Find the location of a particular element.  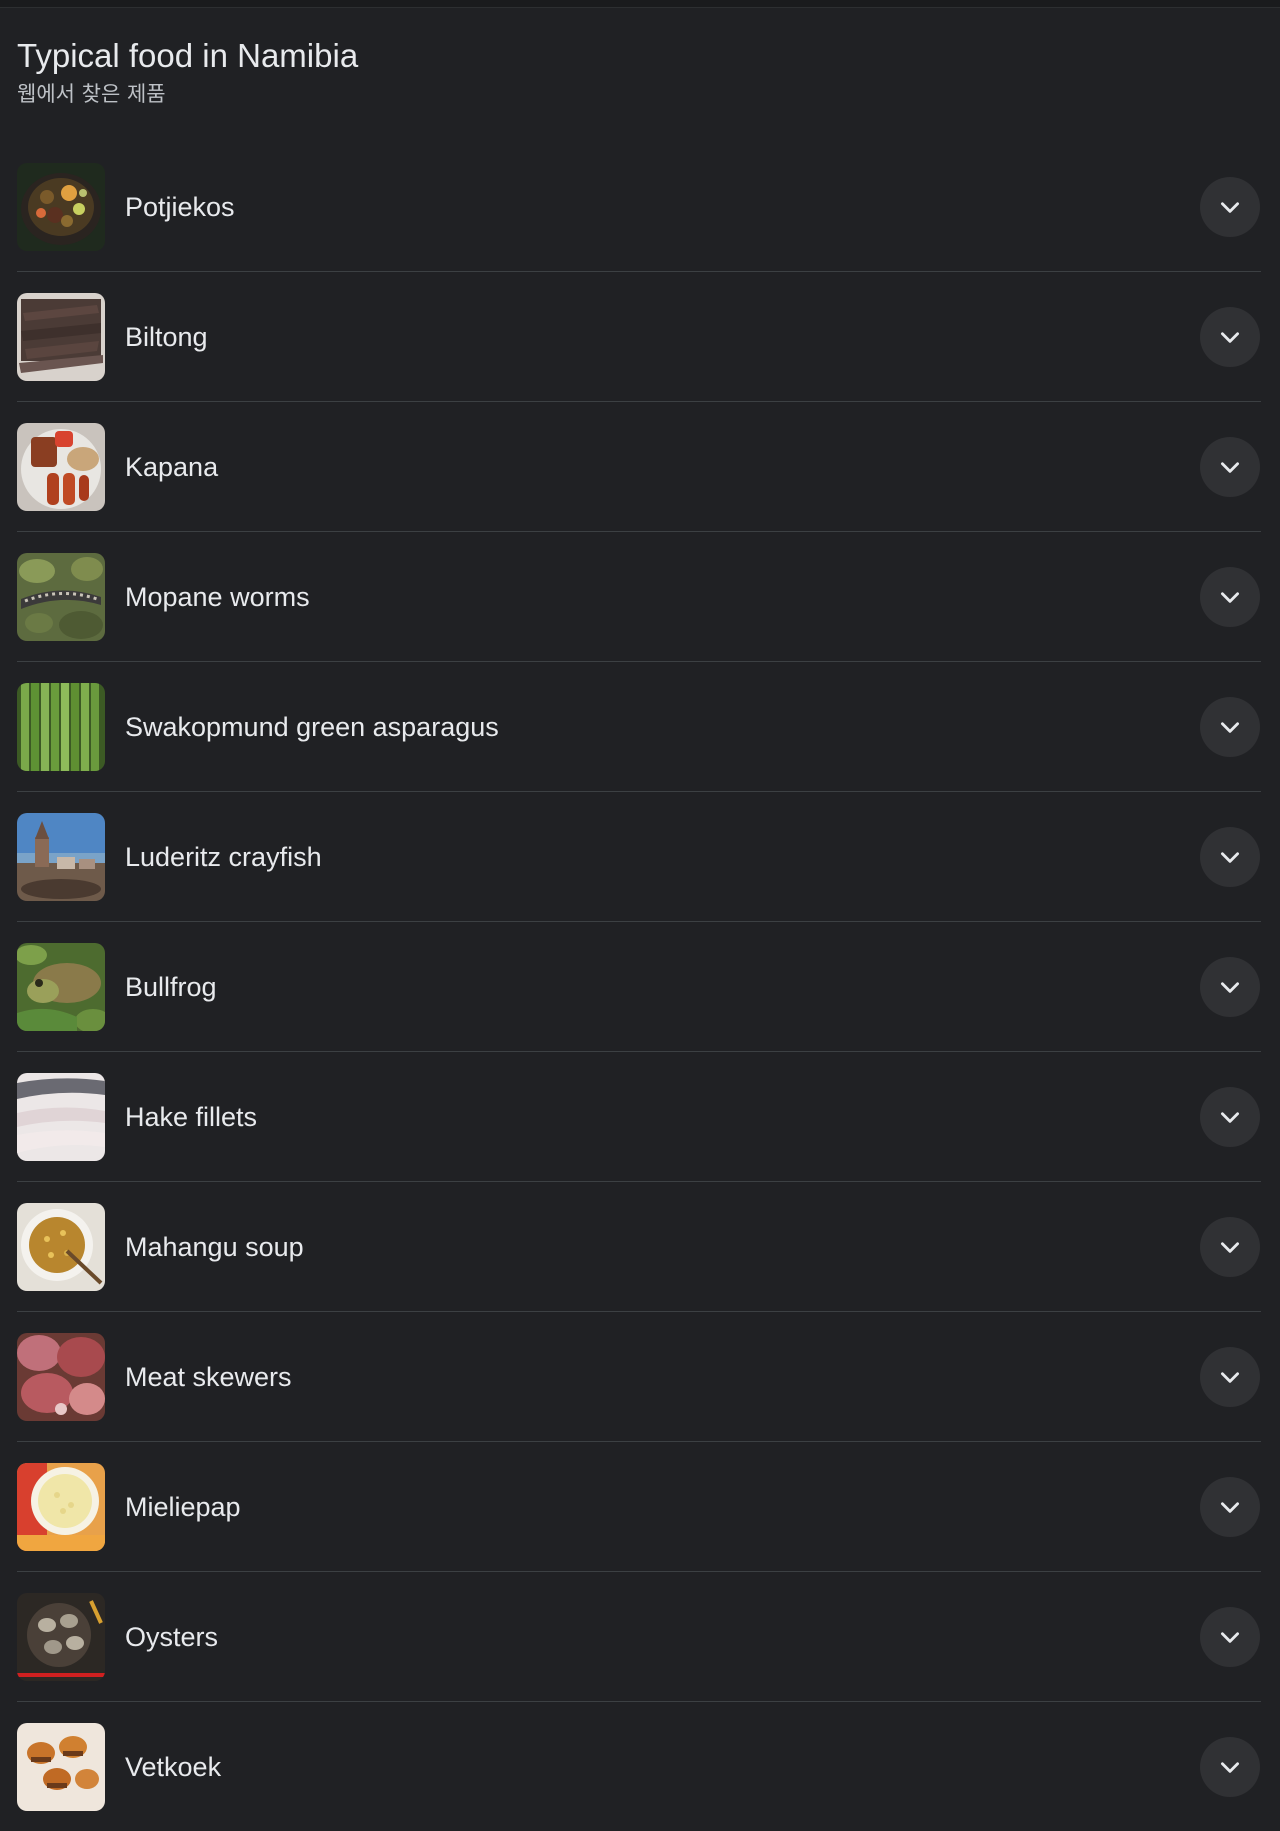

caterpillar-photo-icon is located at coordinates (61, 596).